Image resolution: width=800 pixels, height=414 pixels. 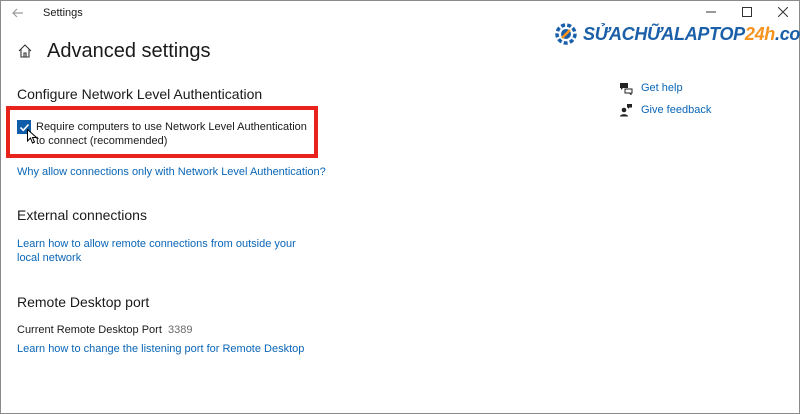 What do you see at coordinates (180, 330) in the screenshot?
I see `port-value: 3389` at bounding box center [180, 330].